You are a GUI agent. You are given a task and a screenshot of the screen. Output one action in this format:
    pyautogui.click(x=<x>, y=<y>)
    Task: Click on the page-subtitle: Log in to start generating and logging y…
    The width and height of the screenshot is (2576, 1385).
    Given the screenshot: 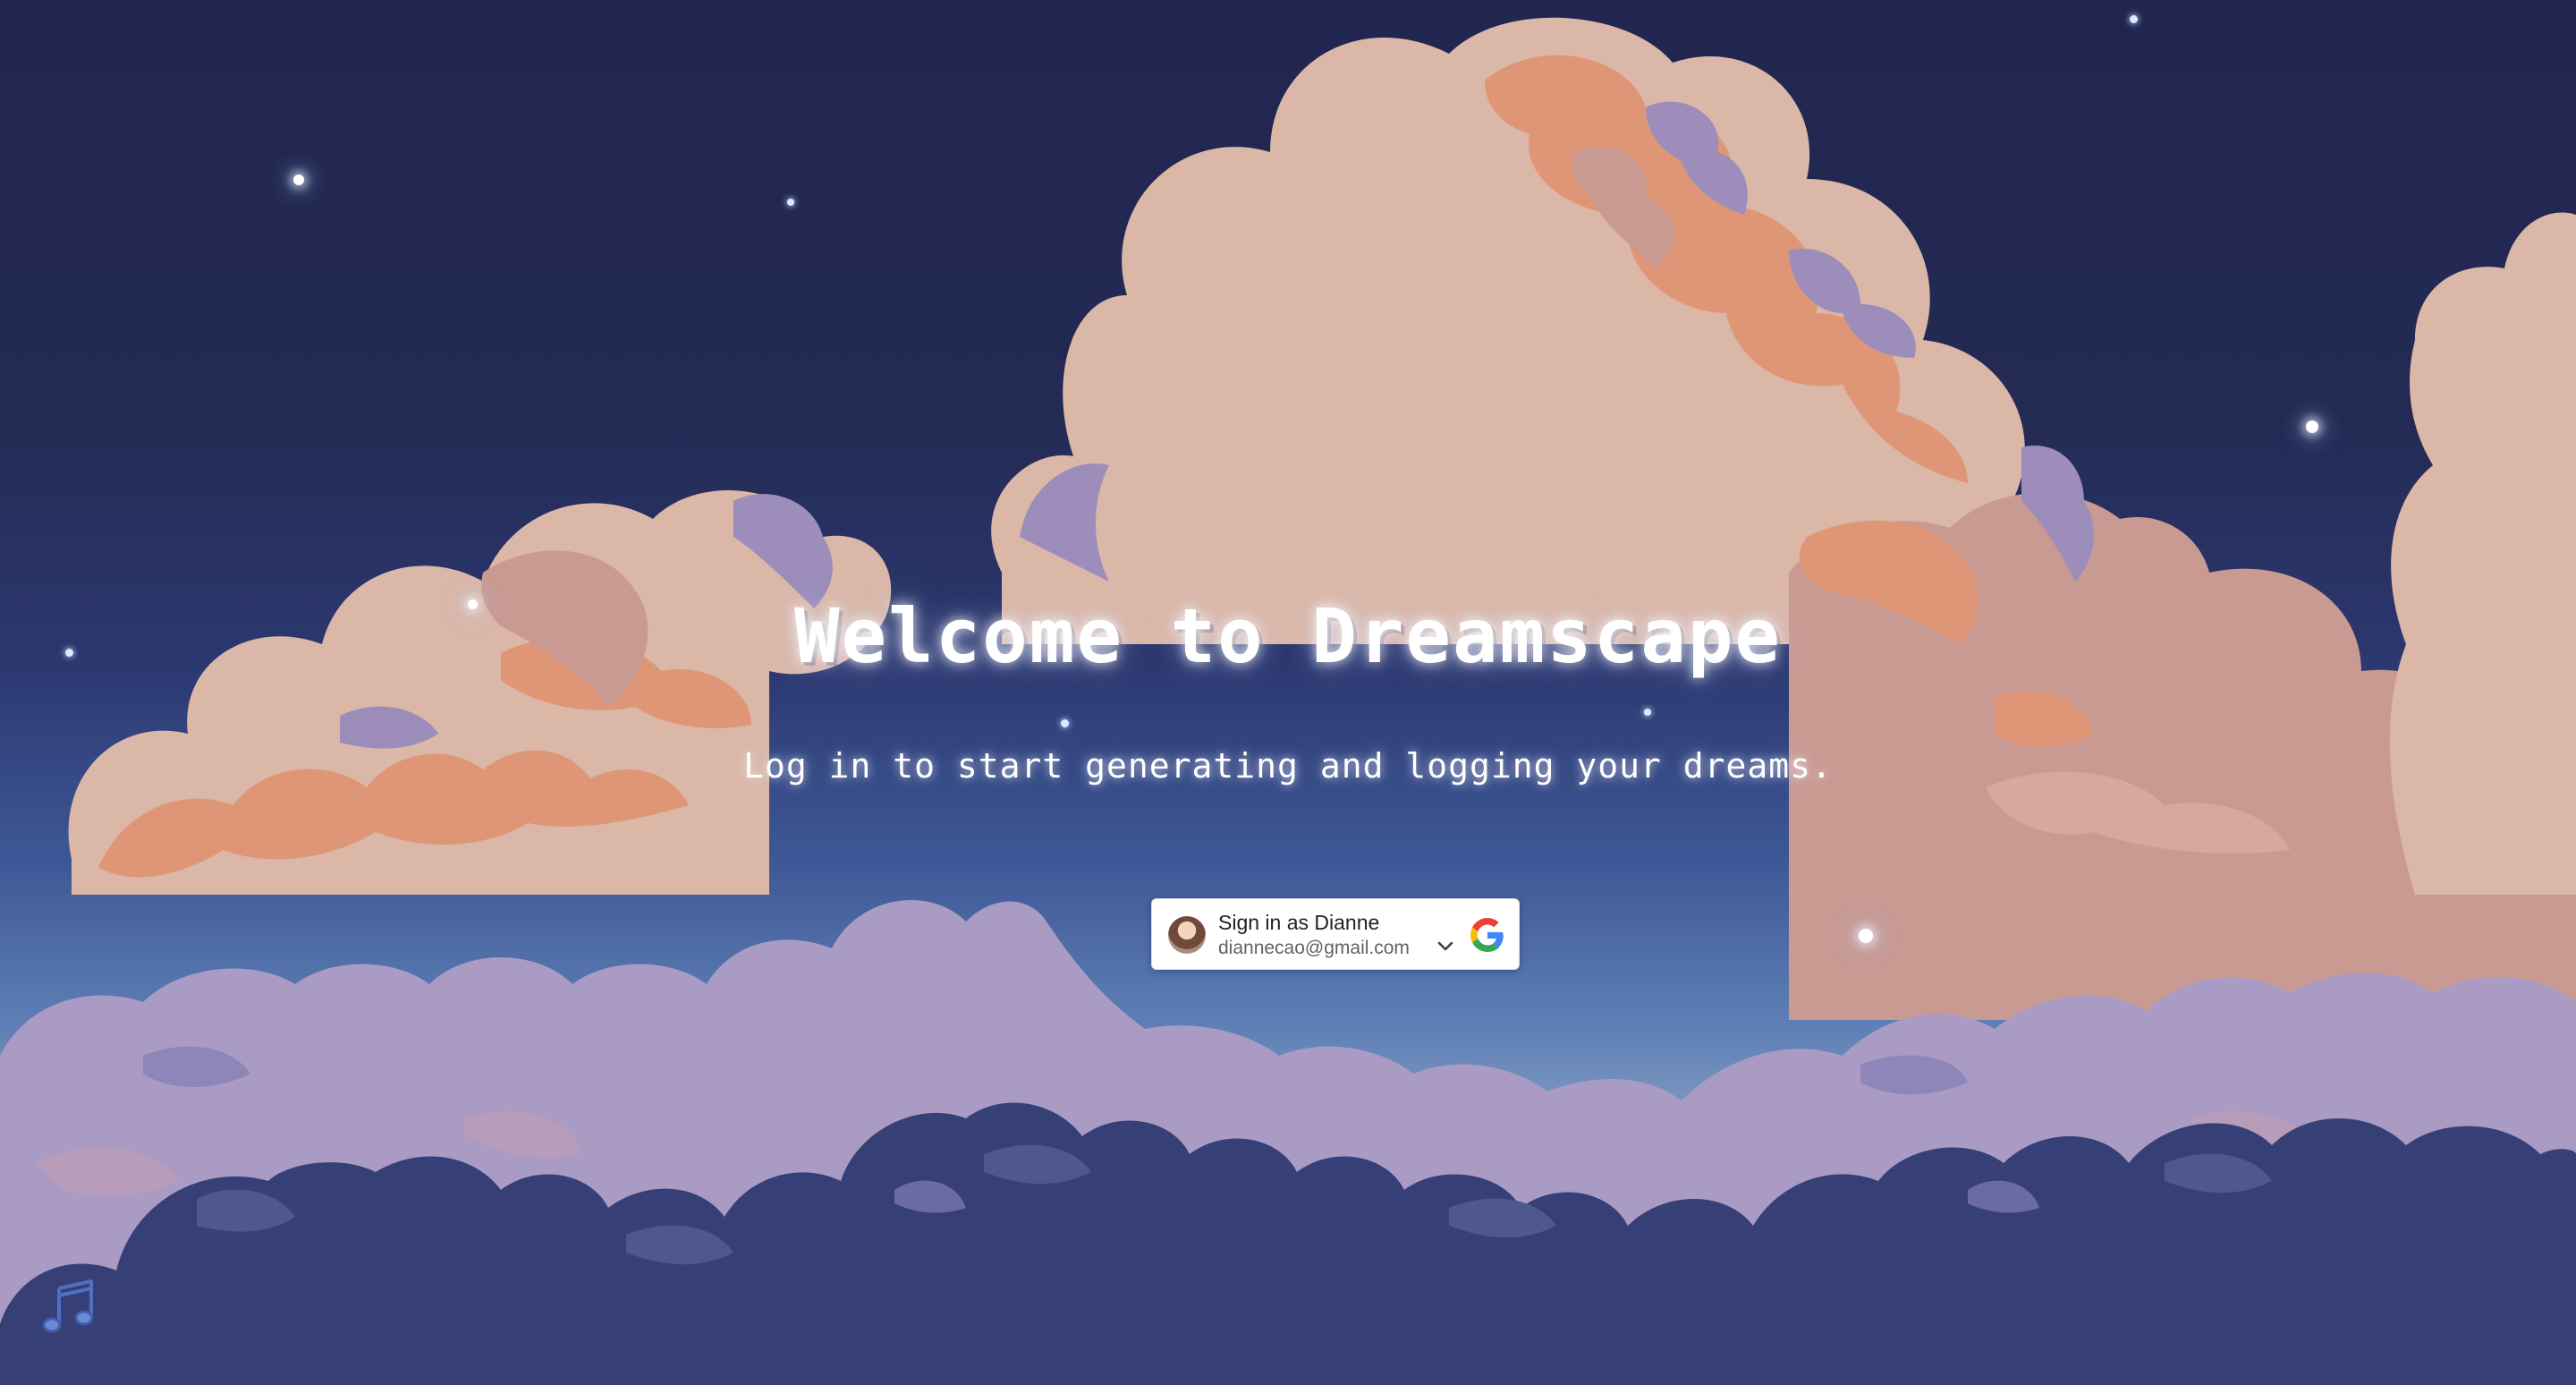 What is the action you would take?
    pyautogui.click(x=1288, y=766)
    